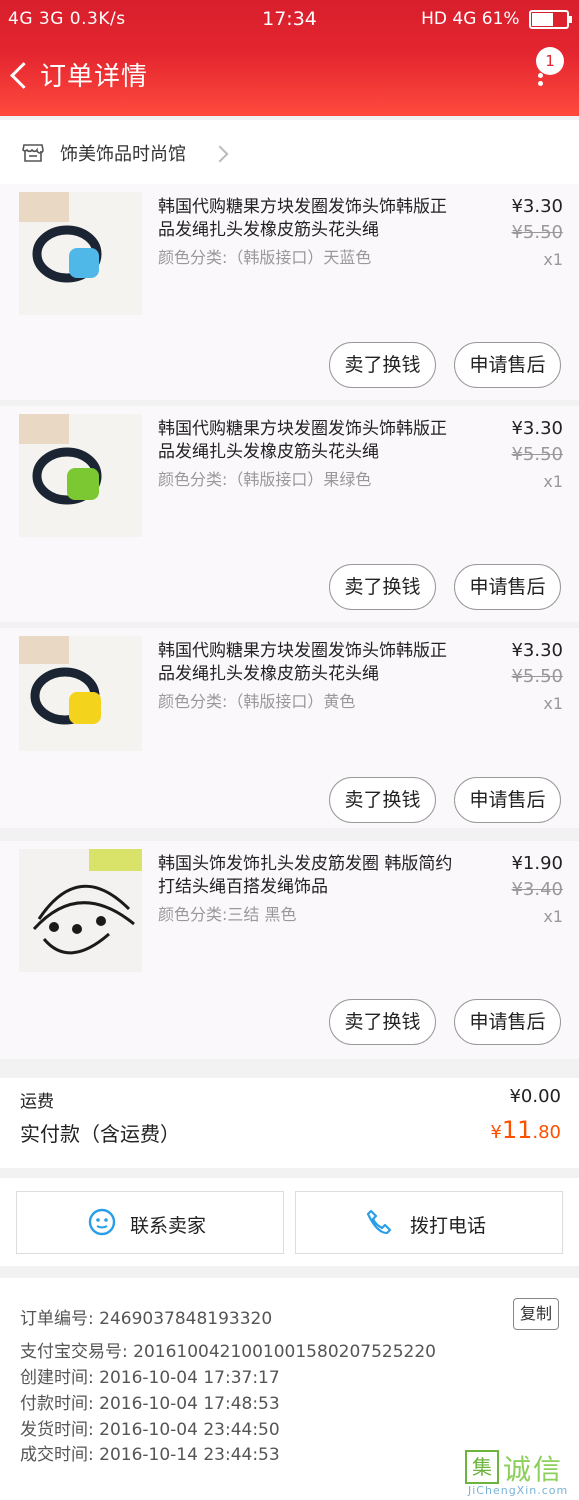  Describe the element at coordinates (537, 889) in the screenshot. I see `item-original-price: ¥3.40` at that location.